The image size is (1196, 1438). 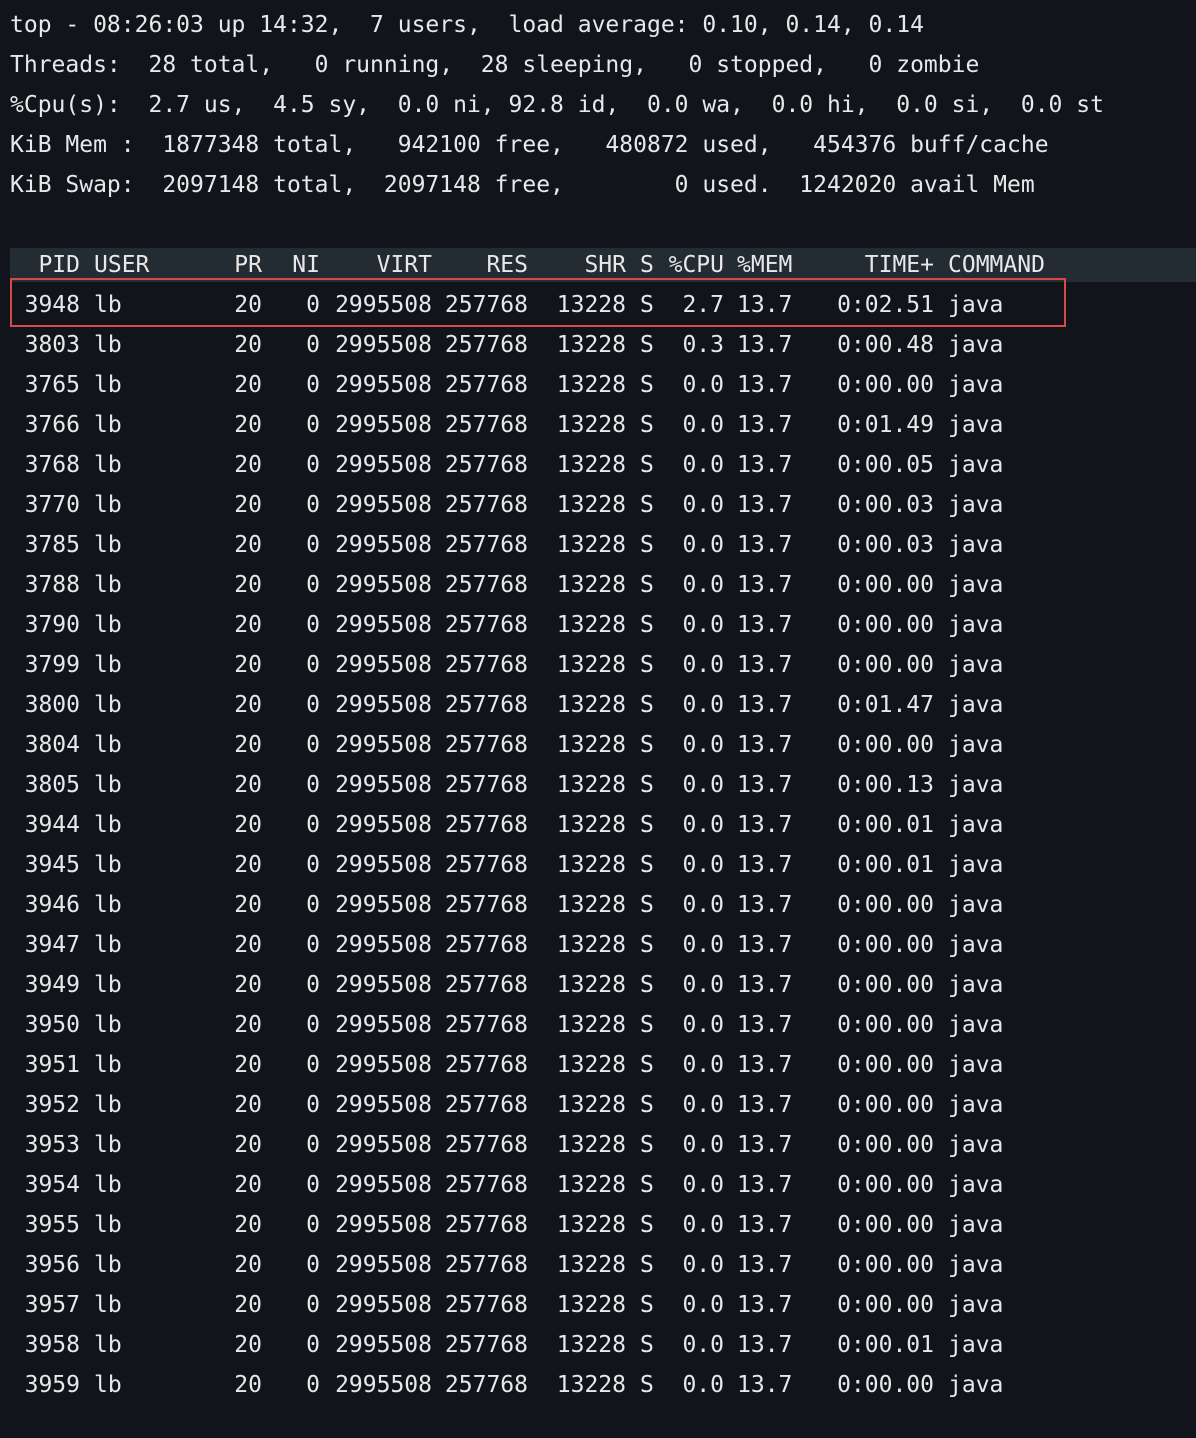 I want to click on time-cell: 0:00.48, so click(x=885, y=345).